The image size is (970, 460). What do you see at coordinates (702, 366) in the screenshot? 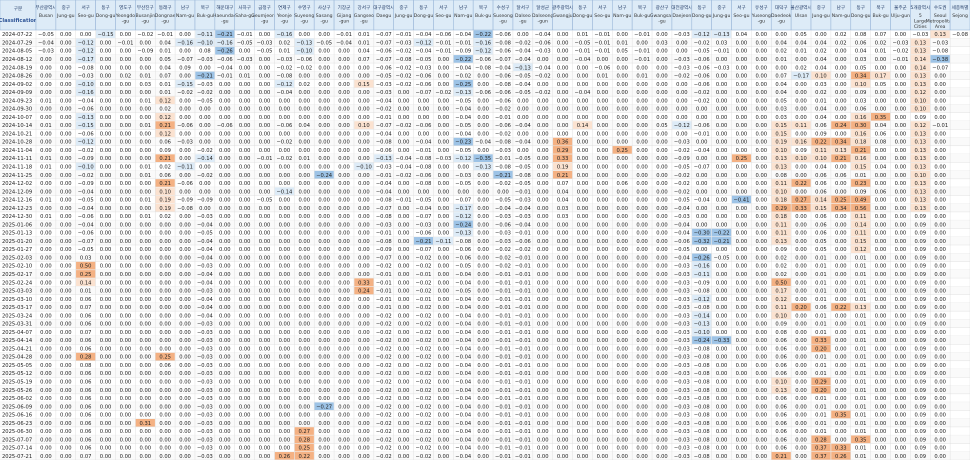
I see `cell-value: −0.08` at bounding box center [702, 366].